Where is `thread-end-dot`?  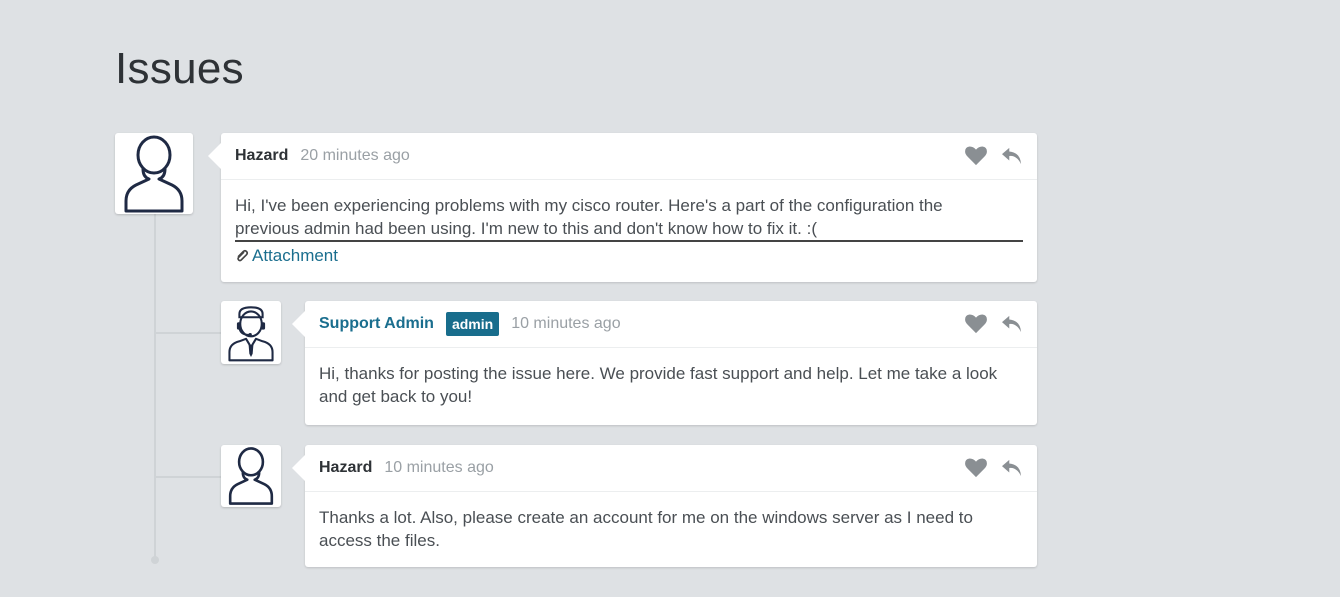 thread-end-dot is located at coordinates (155, 560).